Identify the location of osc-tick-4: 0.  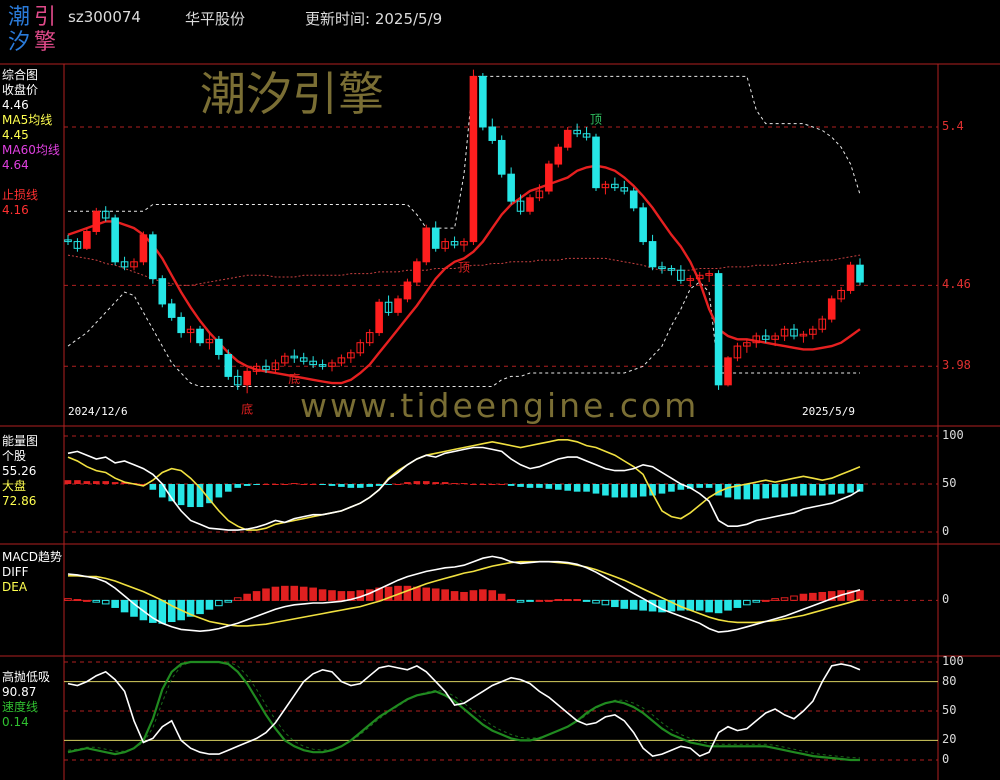
(946, 759).